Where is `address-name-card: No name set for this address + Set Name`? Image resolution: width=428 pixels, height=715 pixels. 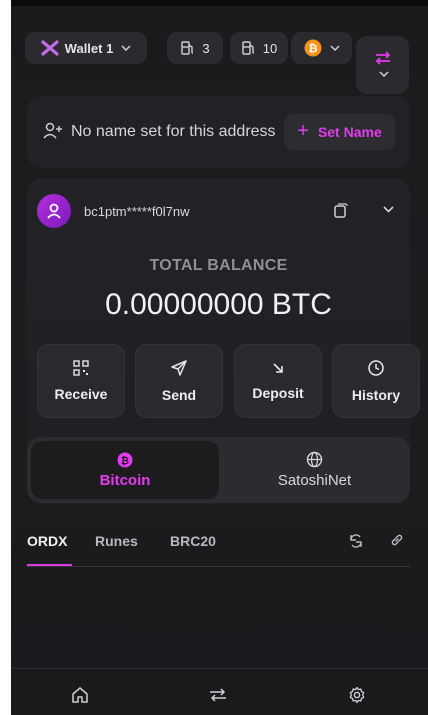 address-name-card: No name set for this address + Set Name is located at coordinates (218, 132).